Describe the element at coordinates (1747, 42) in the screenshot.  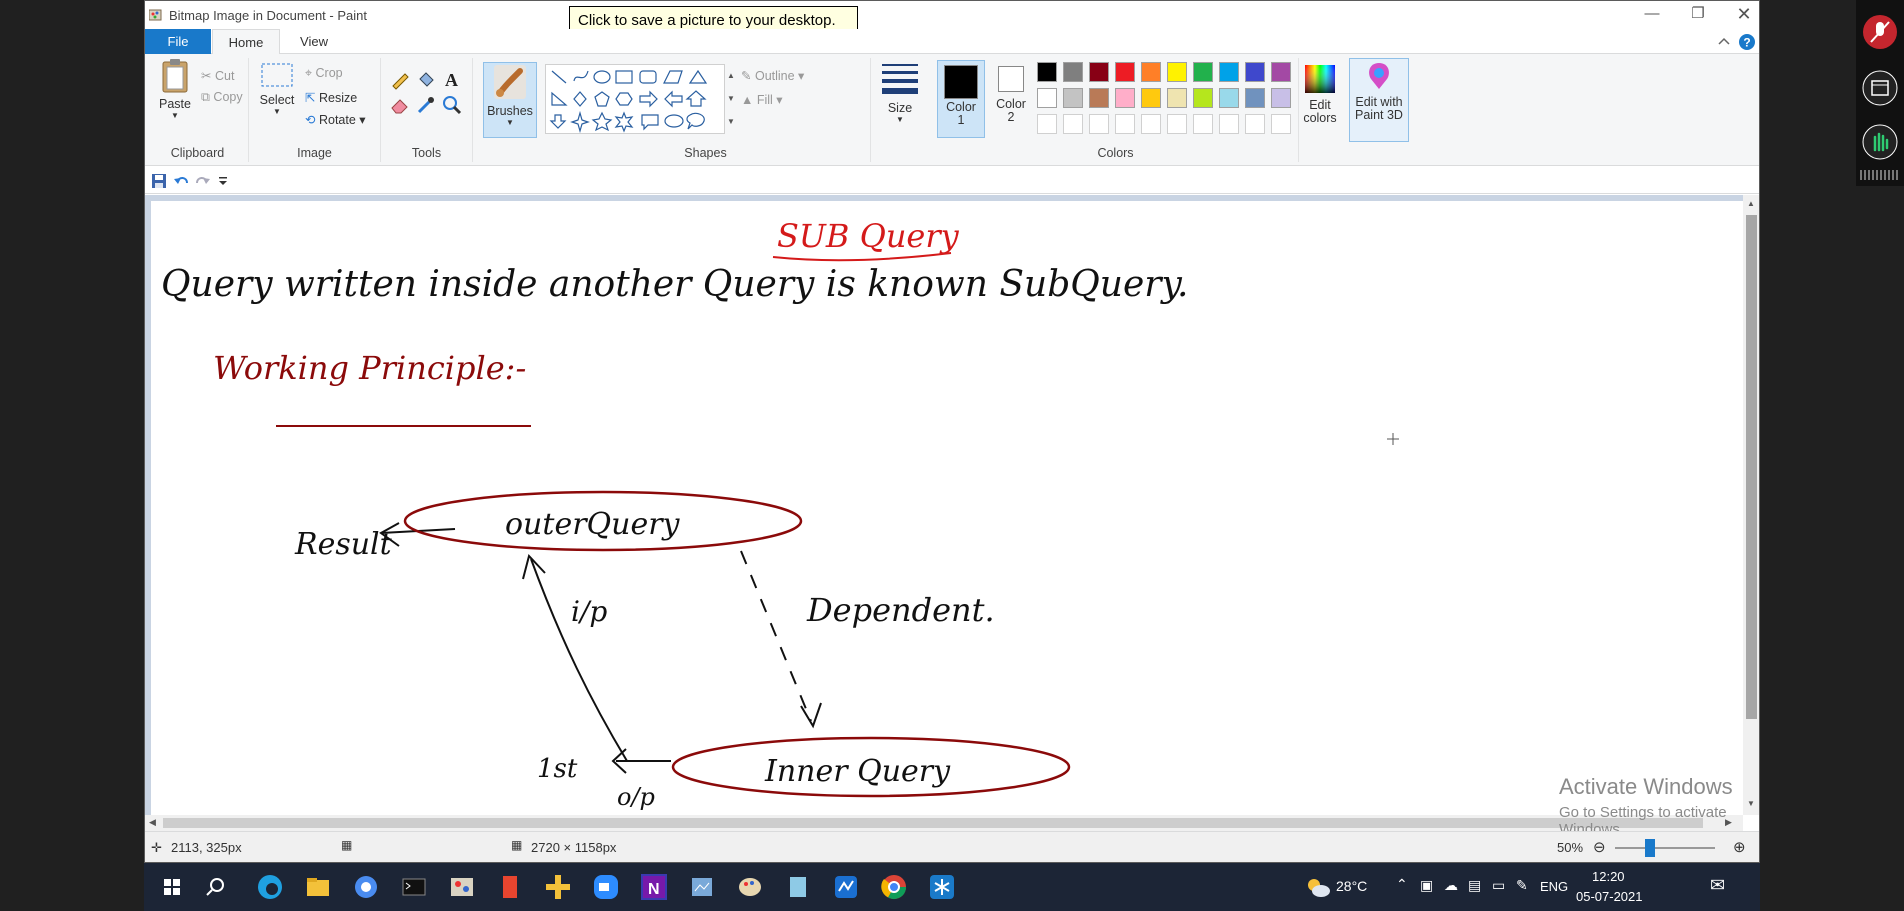
I see `help-icon: ?` at that location.